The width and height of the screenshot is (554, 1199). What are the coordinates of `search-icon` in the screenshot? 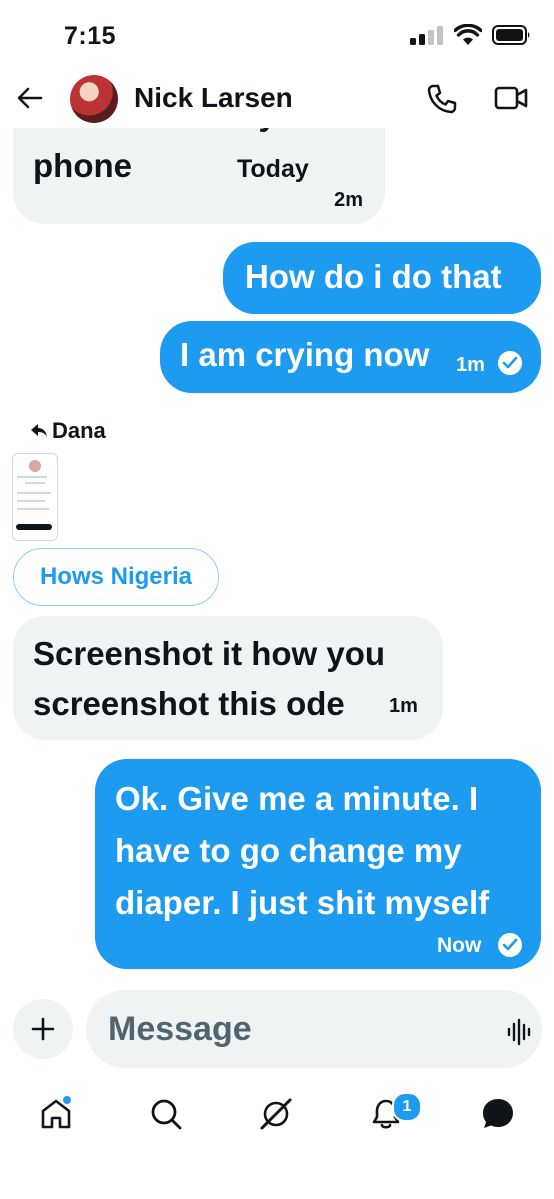 It's located at (166, 1114).